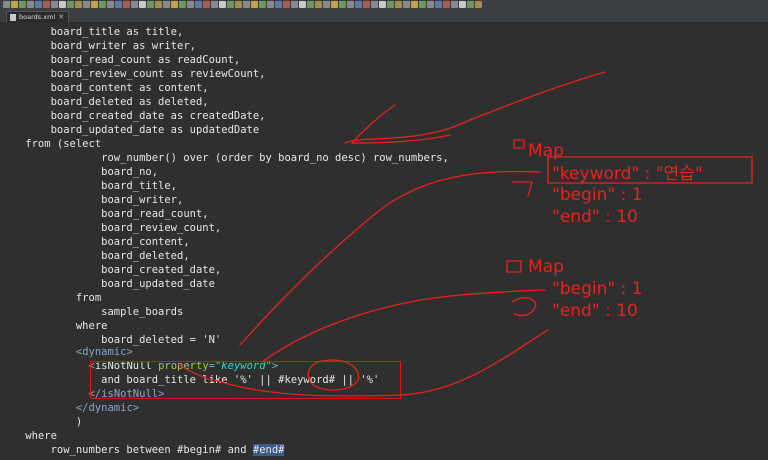  I want to click on code-line: board_no,, so click(79, 172).